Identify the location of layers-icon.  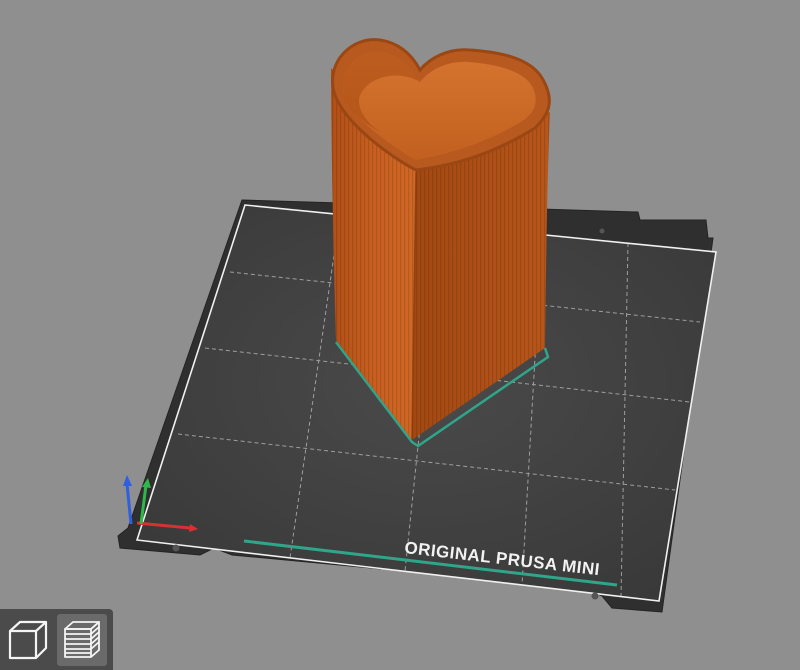
(82, 639).